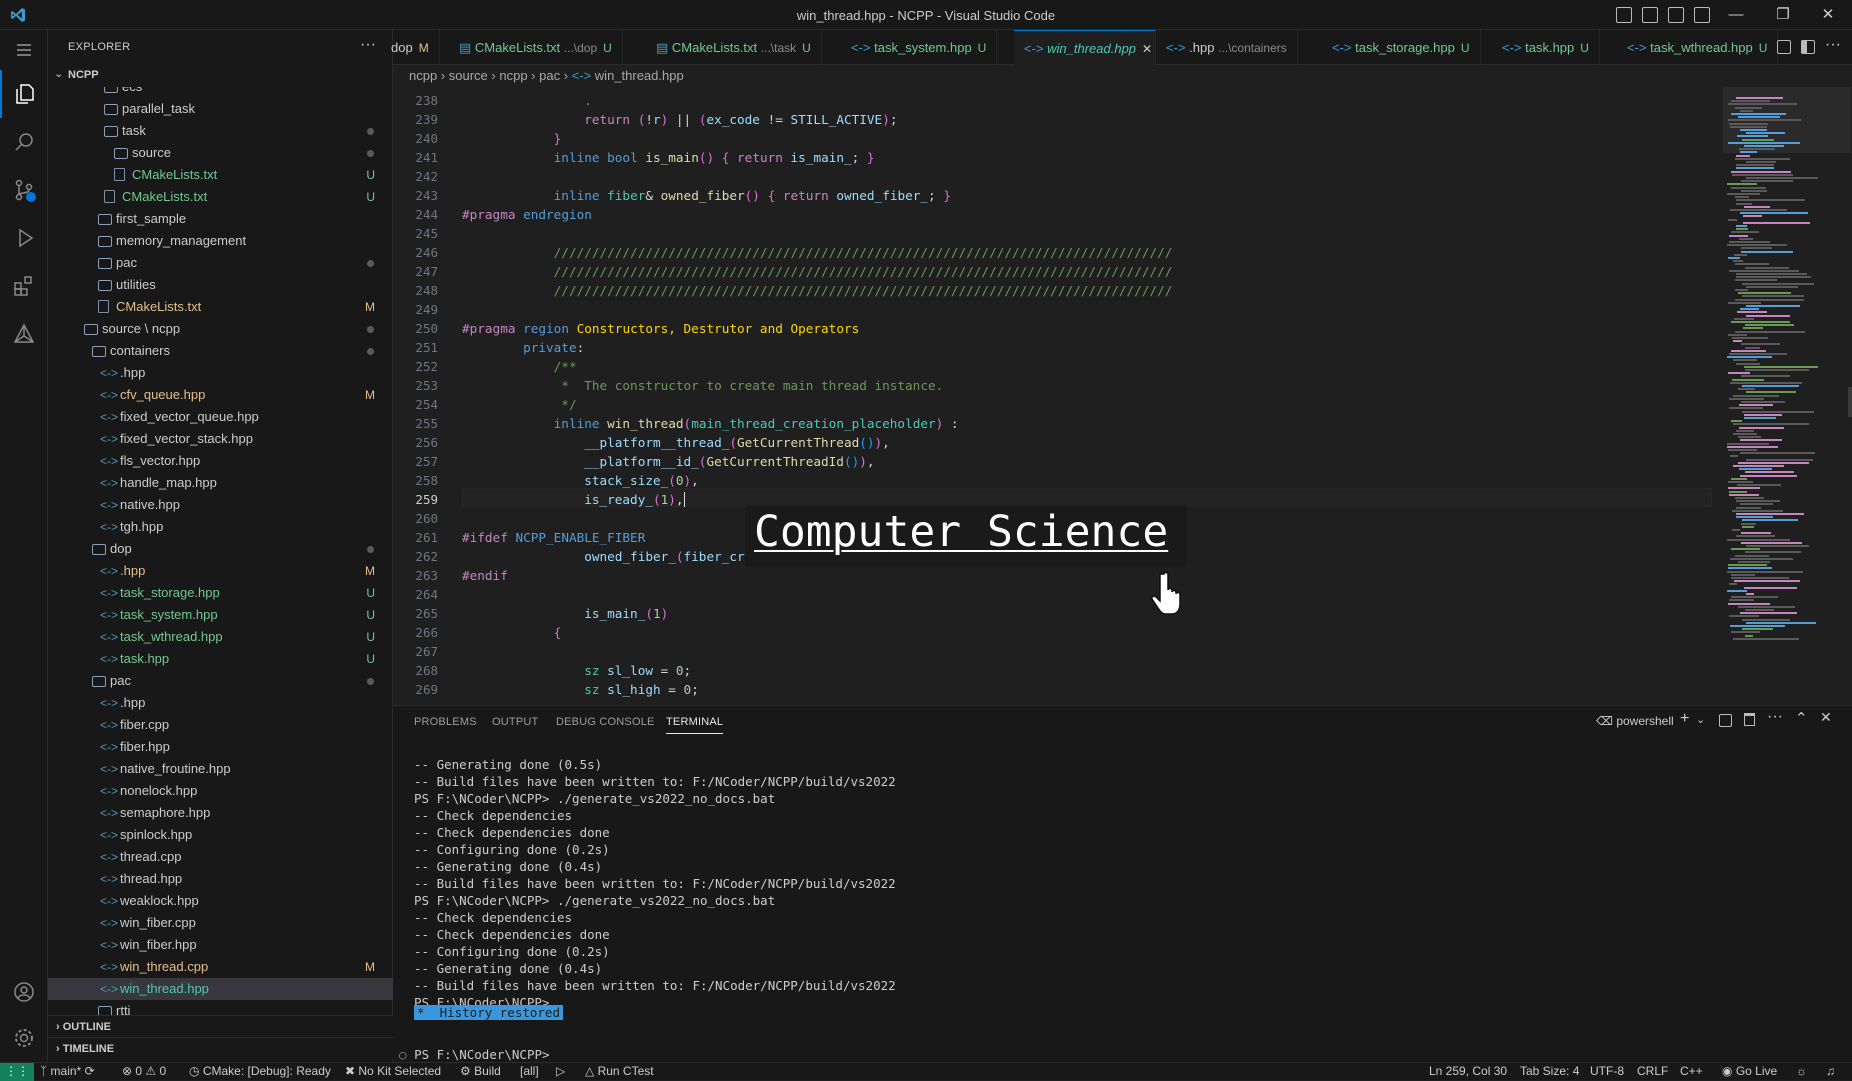  What do you see at coordinates (220, 835) in the screenshot?
I see `tree-item: <-> spinlock.hpp` at bounding box center [220, 835].